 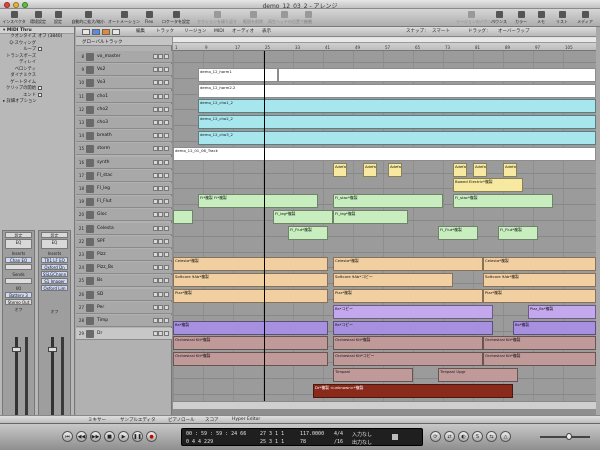 I want to click on track-lane, so click(x=384, y=168).